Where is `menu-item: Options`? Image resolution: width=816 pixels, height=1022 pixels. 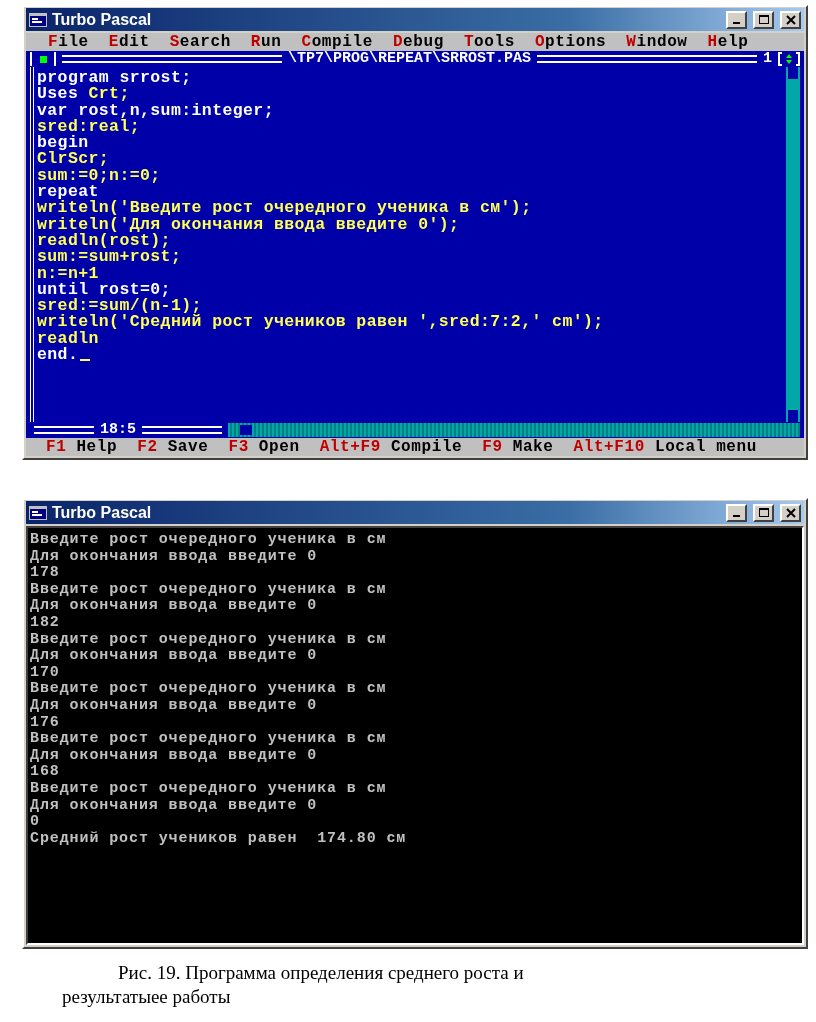 menu-item: Options is located at coordinates (570, 42).